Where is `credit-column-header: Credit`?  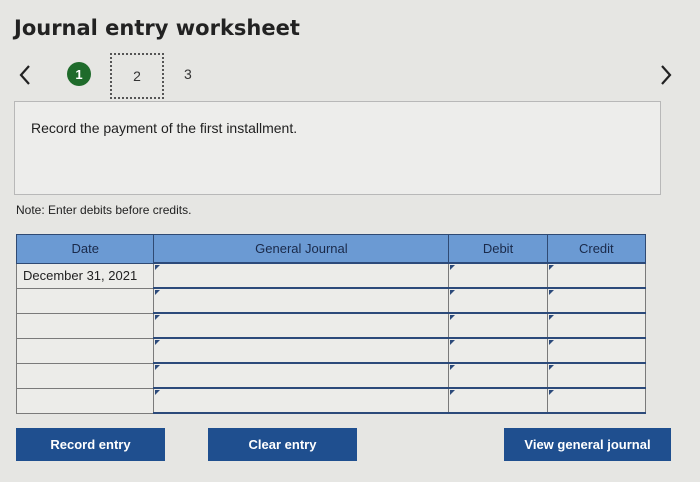
credit-column-header: Credit is located at coordinates (596, 249).